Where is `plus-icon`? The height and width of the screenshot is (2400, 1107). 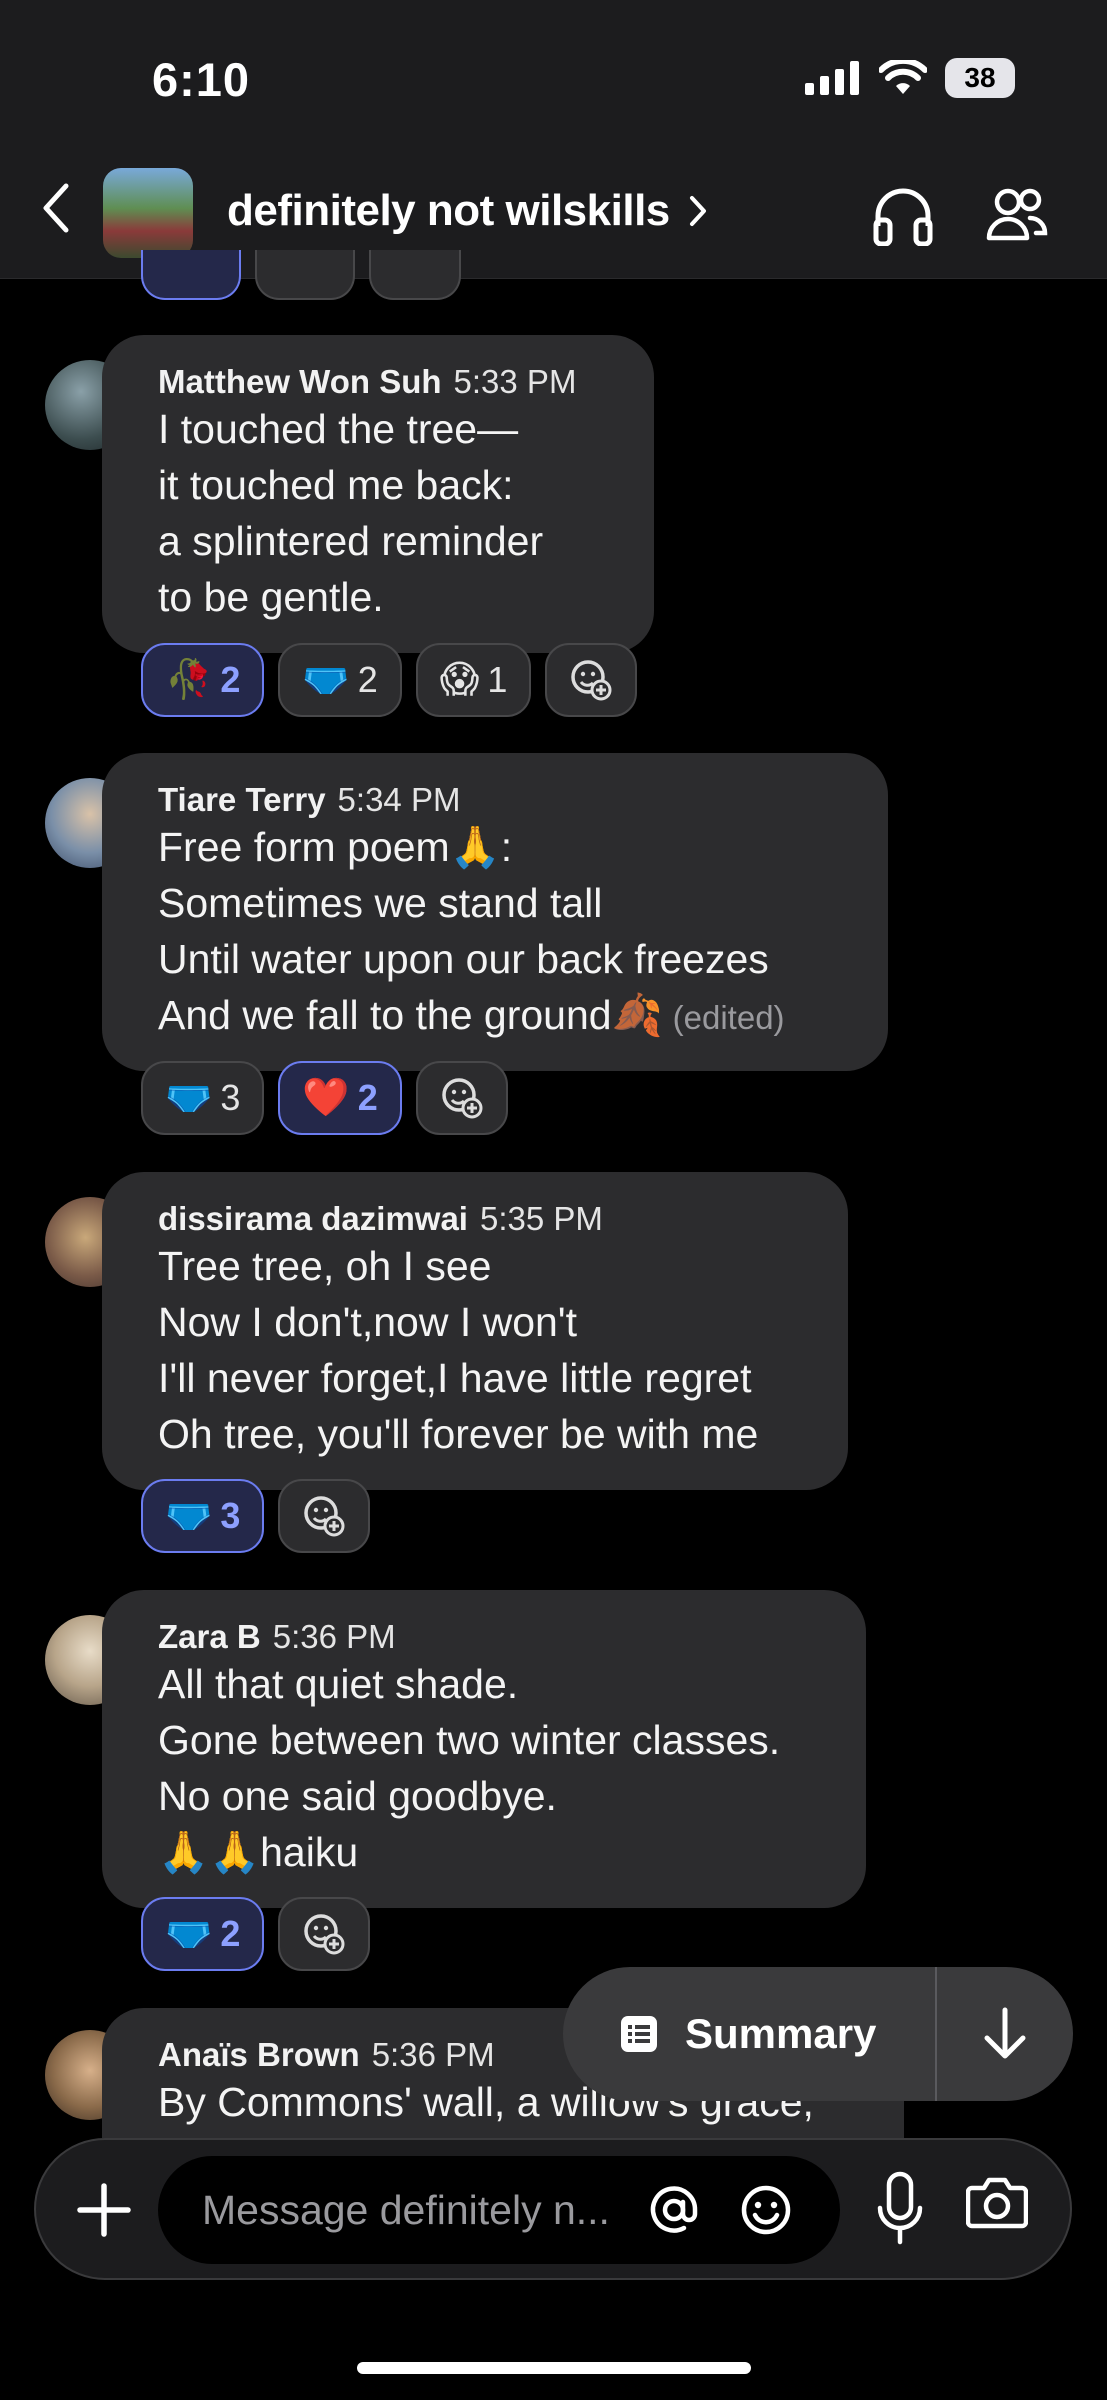 plus-icon is located at coordinates (104, 2210).